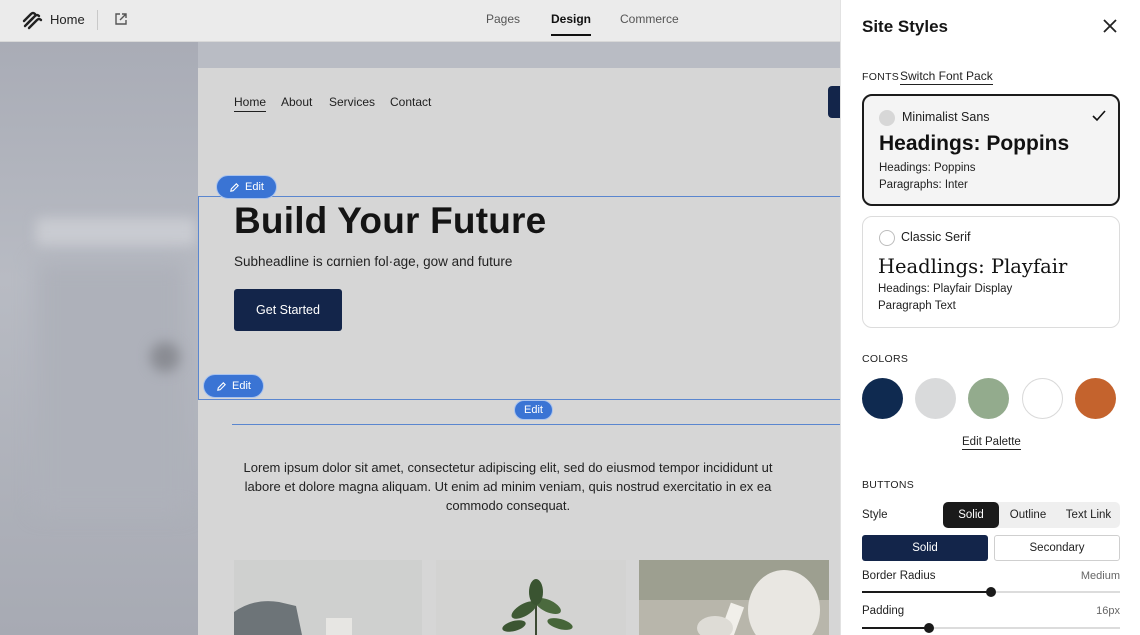  I want to click on button-style-segmented: Solid Outline Text Link, so click(1031, 515).